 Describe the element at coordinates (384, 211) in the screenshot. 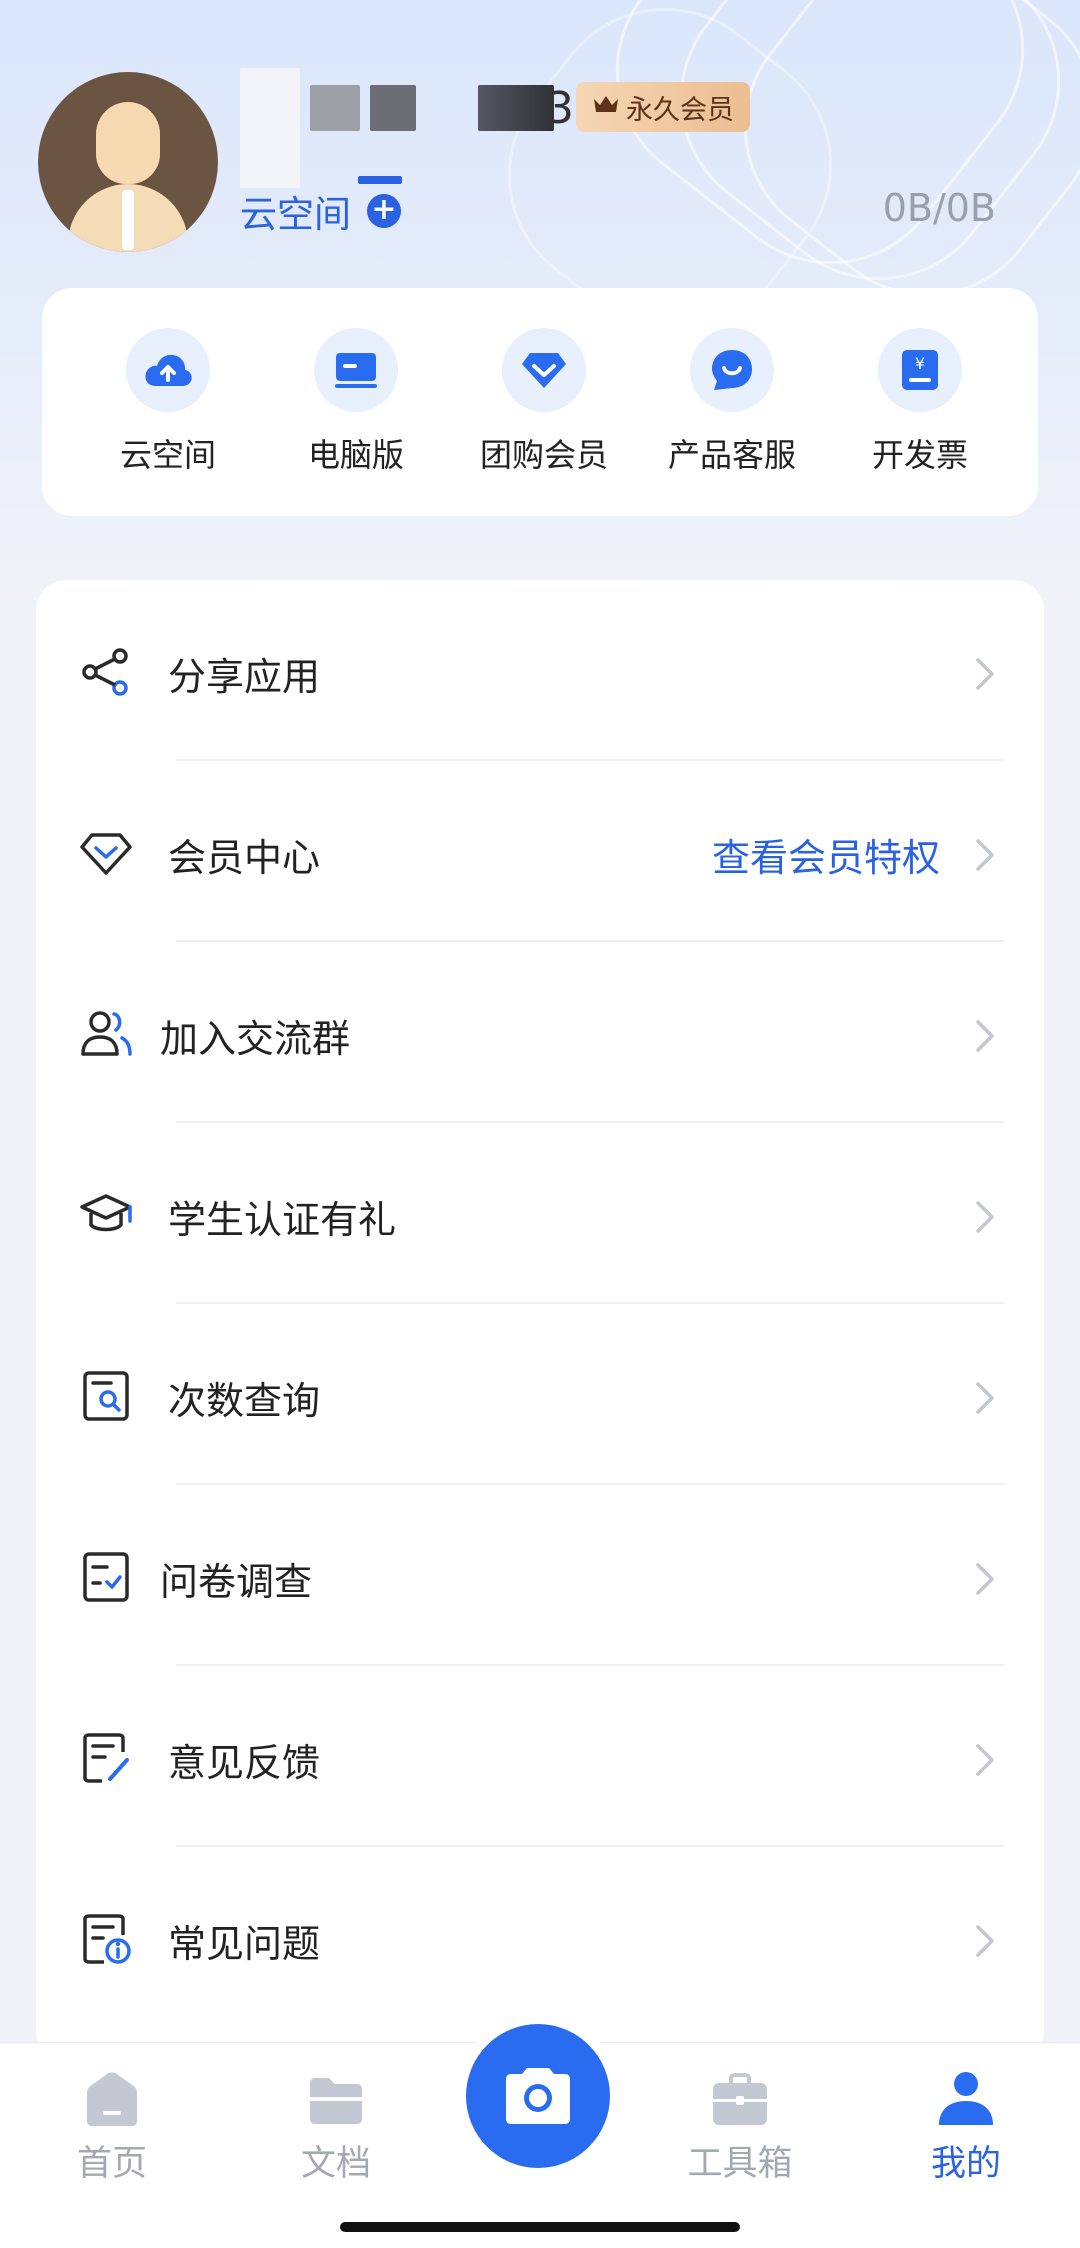

I see `add-space-icon: +` at that location.